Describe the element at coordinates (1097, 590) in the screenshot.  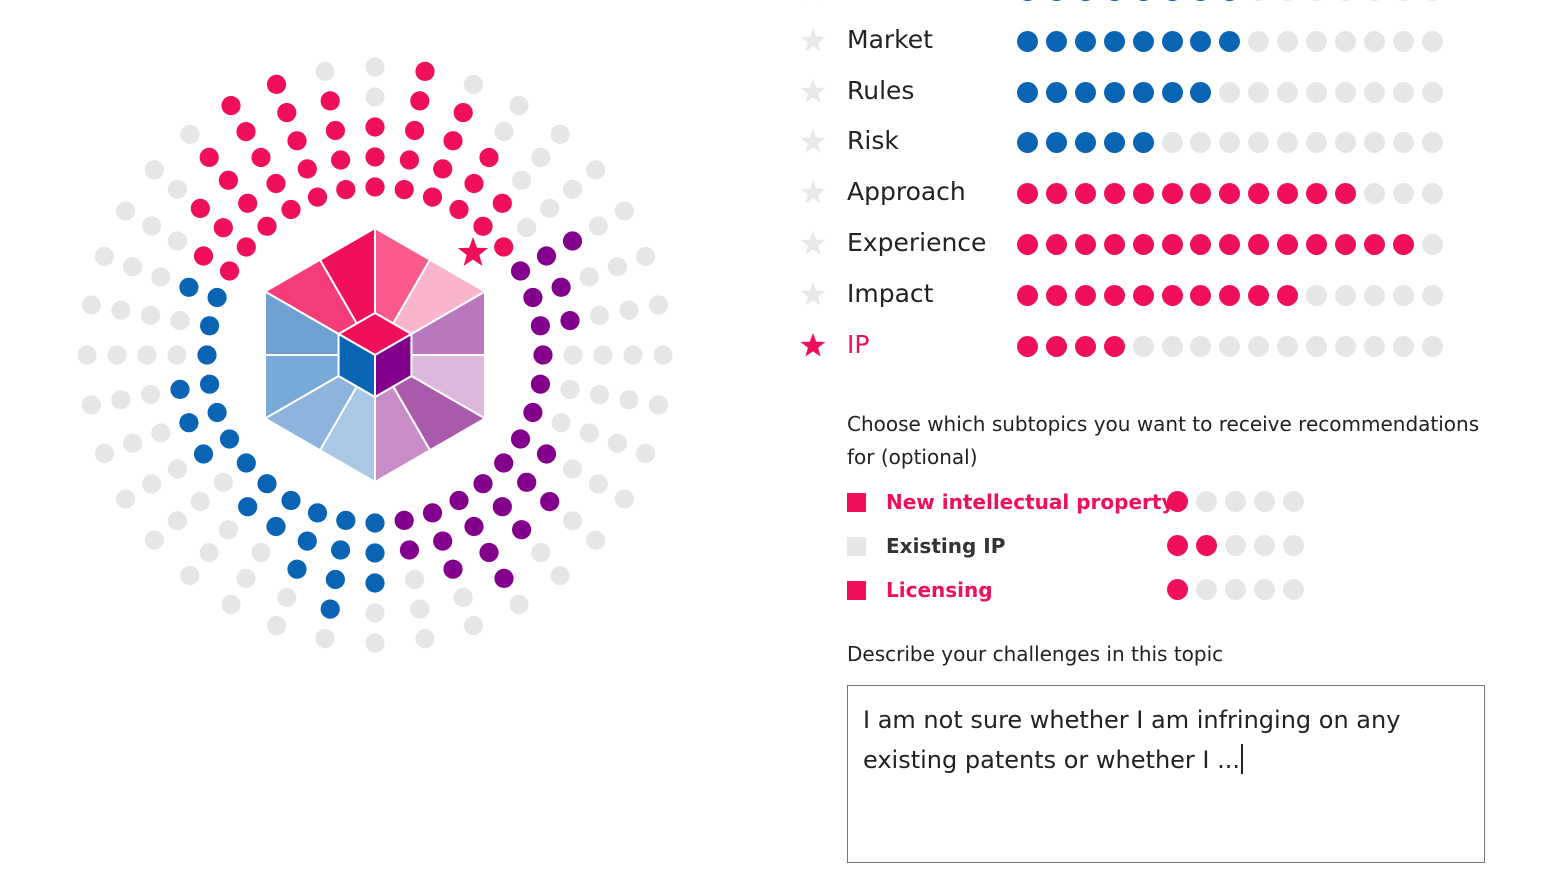
I see `subtopic-row: Licensing` at that location.